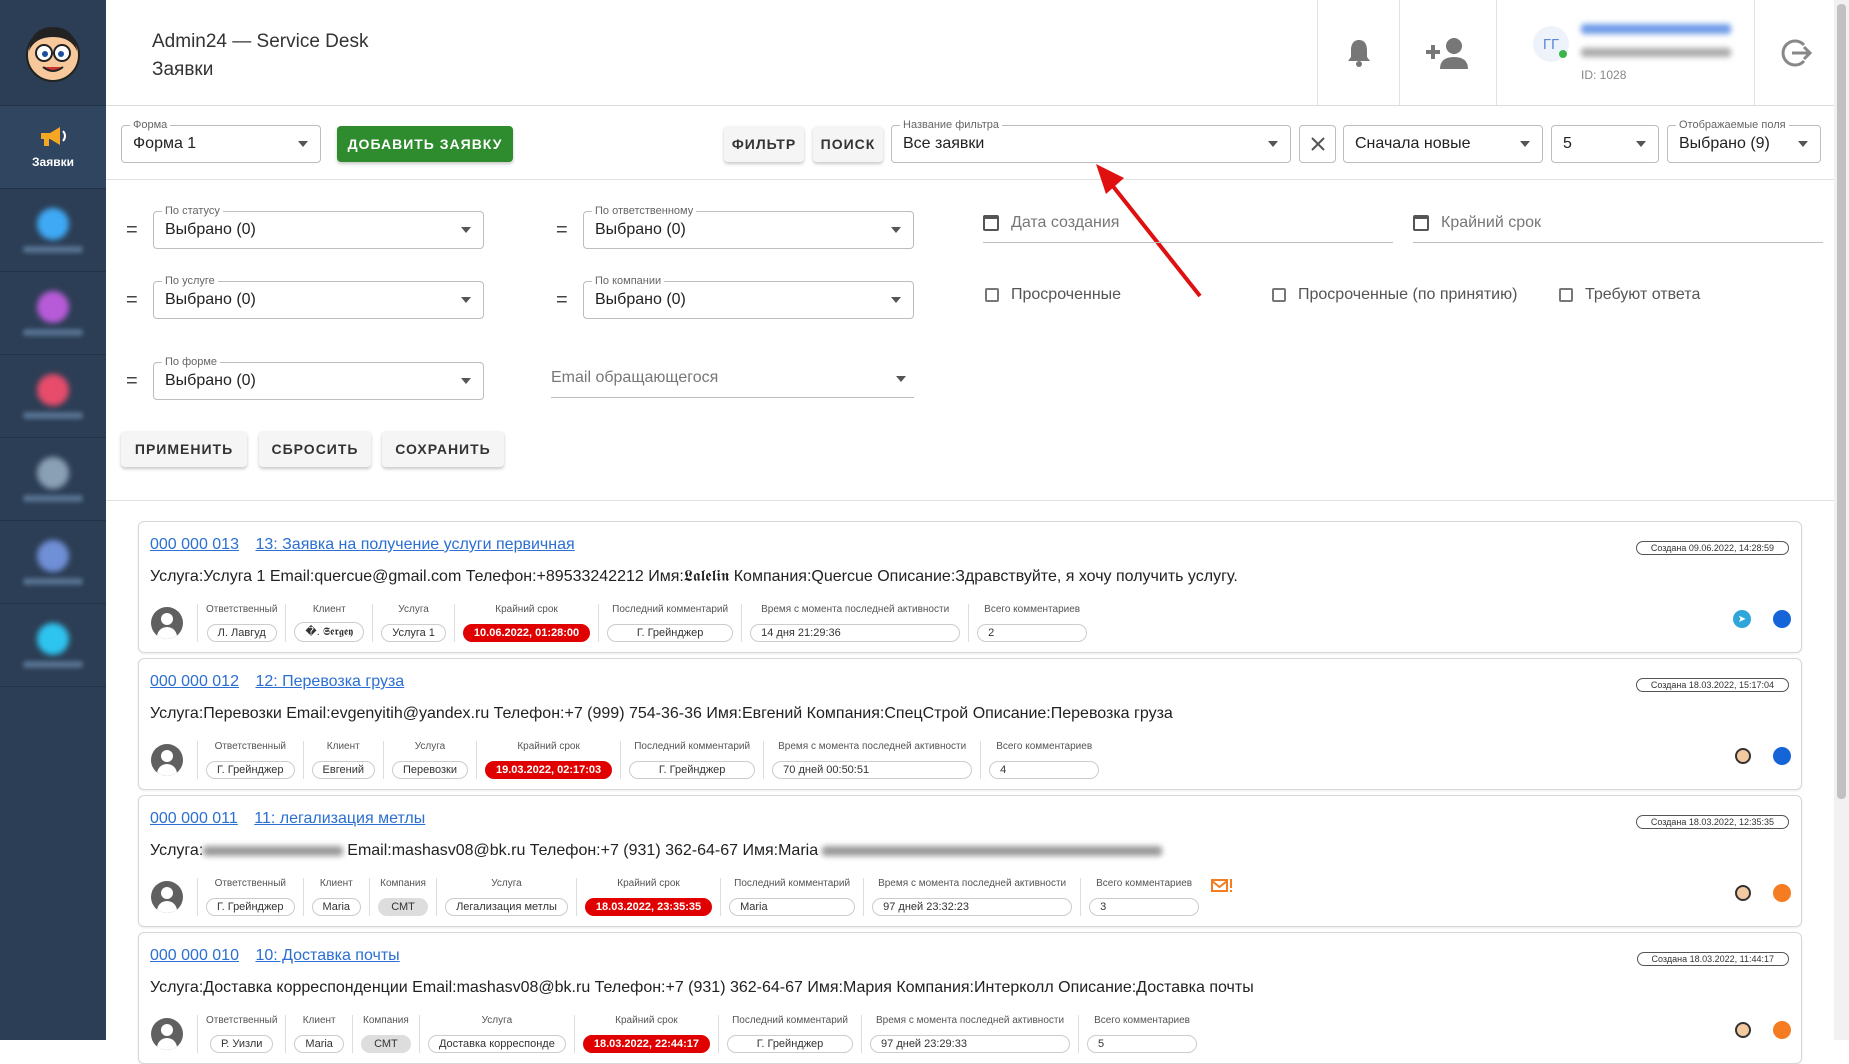 The image size is (1849, 1064). I want to click on deadline-value: 19.03.2022, 02:17:03, so click(548, 770).